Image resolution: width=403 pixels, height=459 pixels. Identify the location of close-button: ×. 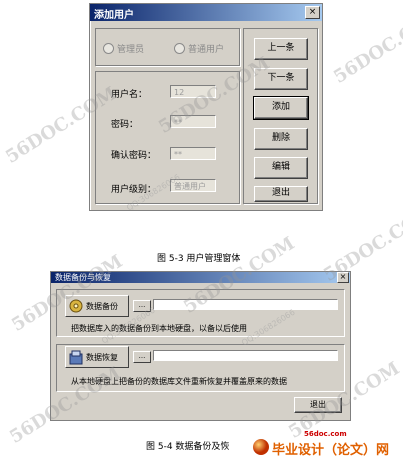
(312, 12).